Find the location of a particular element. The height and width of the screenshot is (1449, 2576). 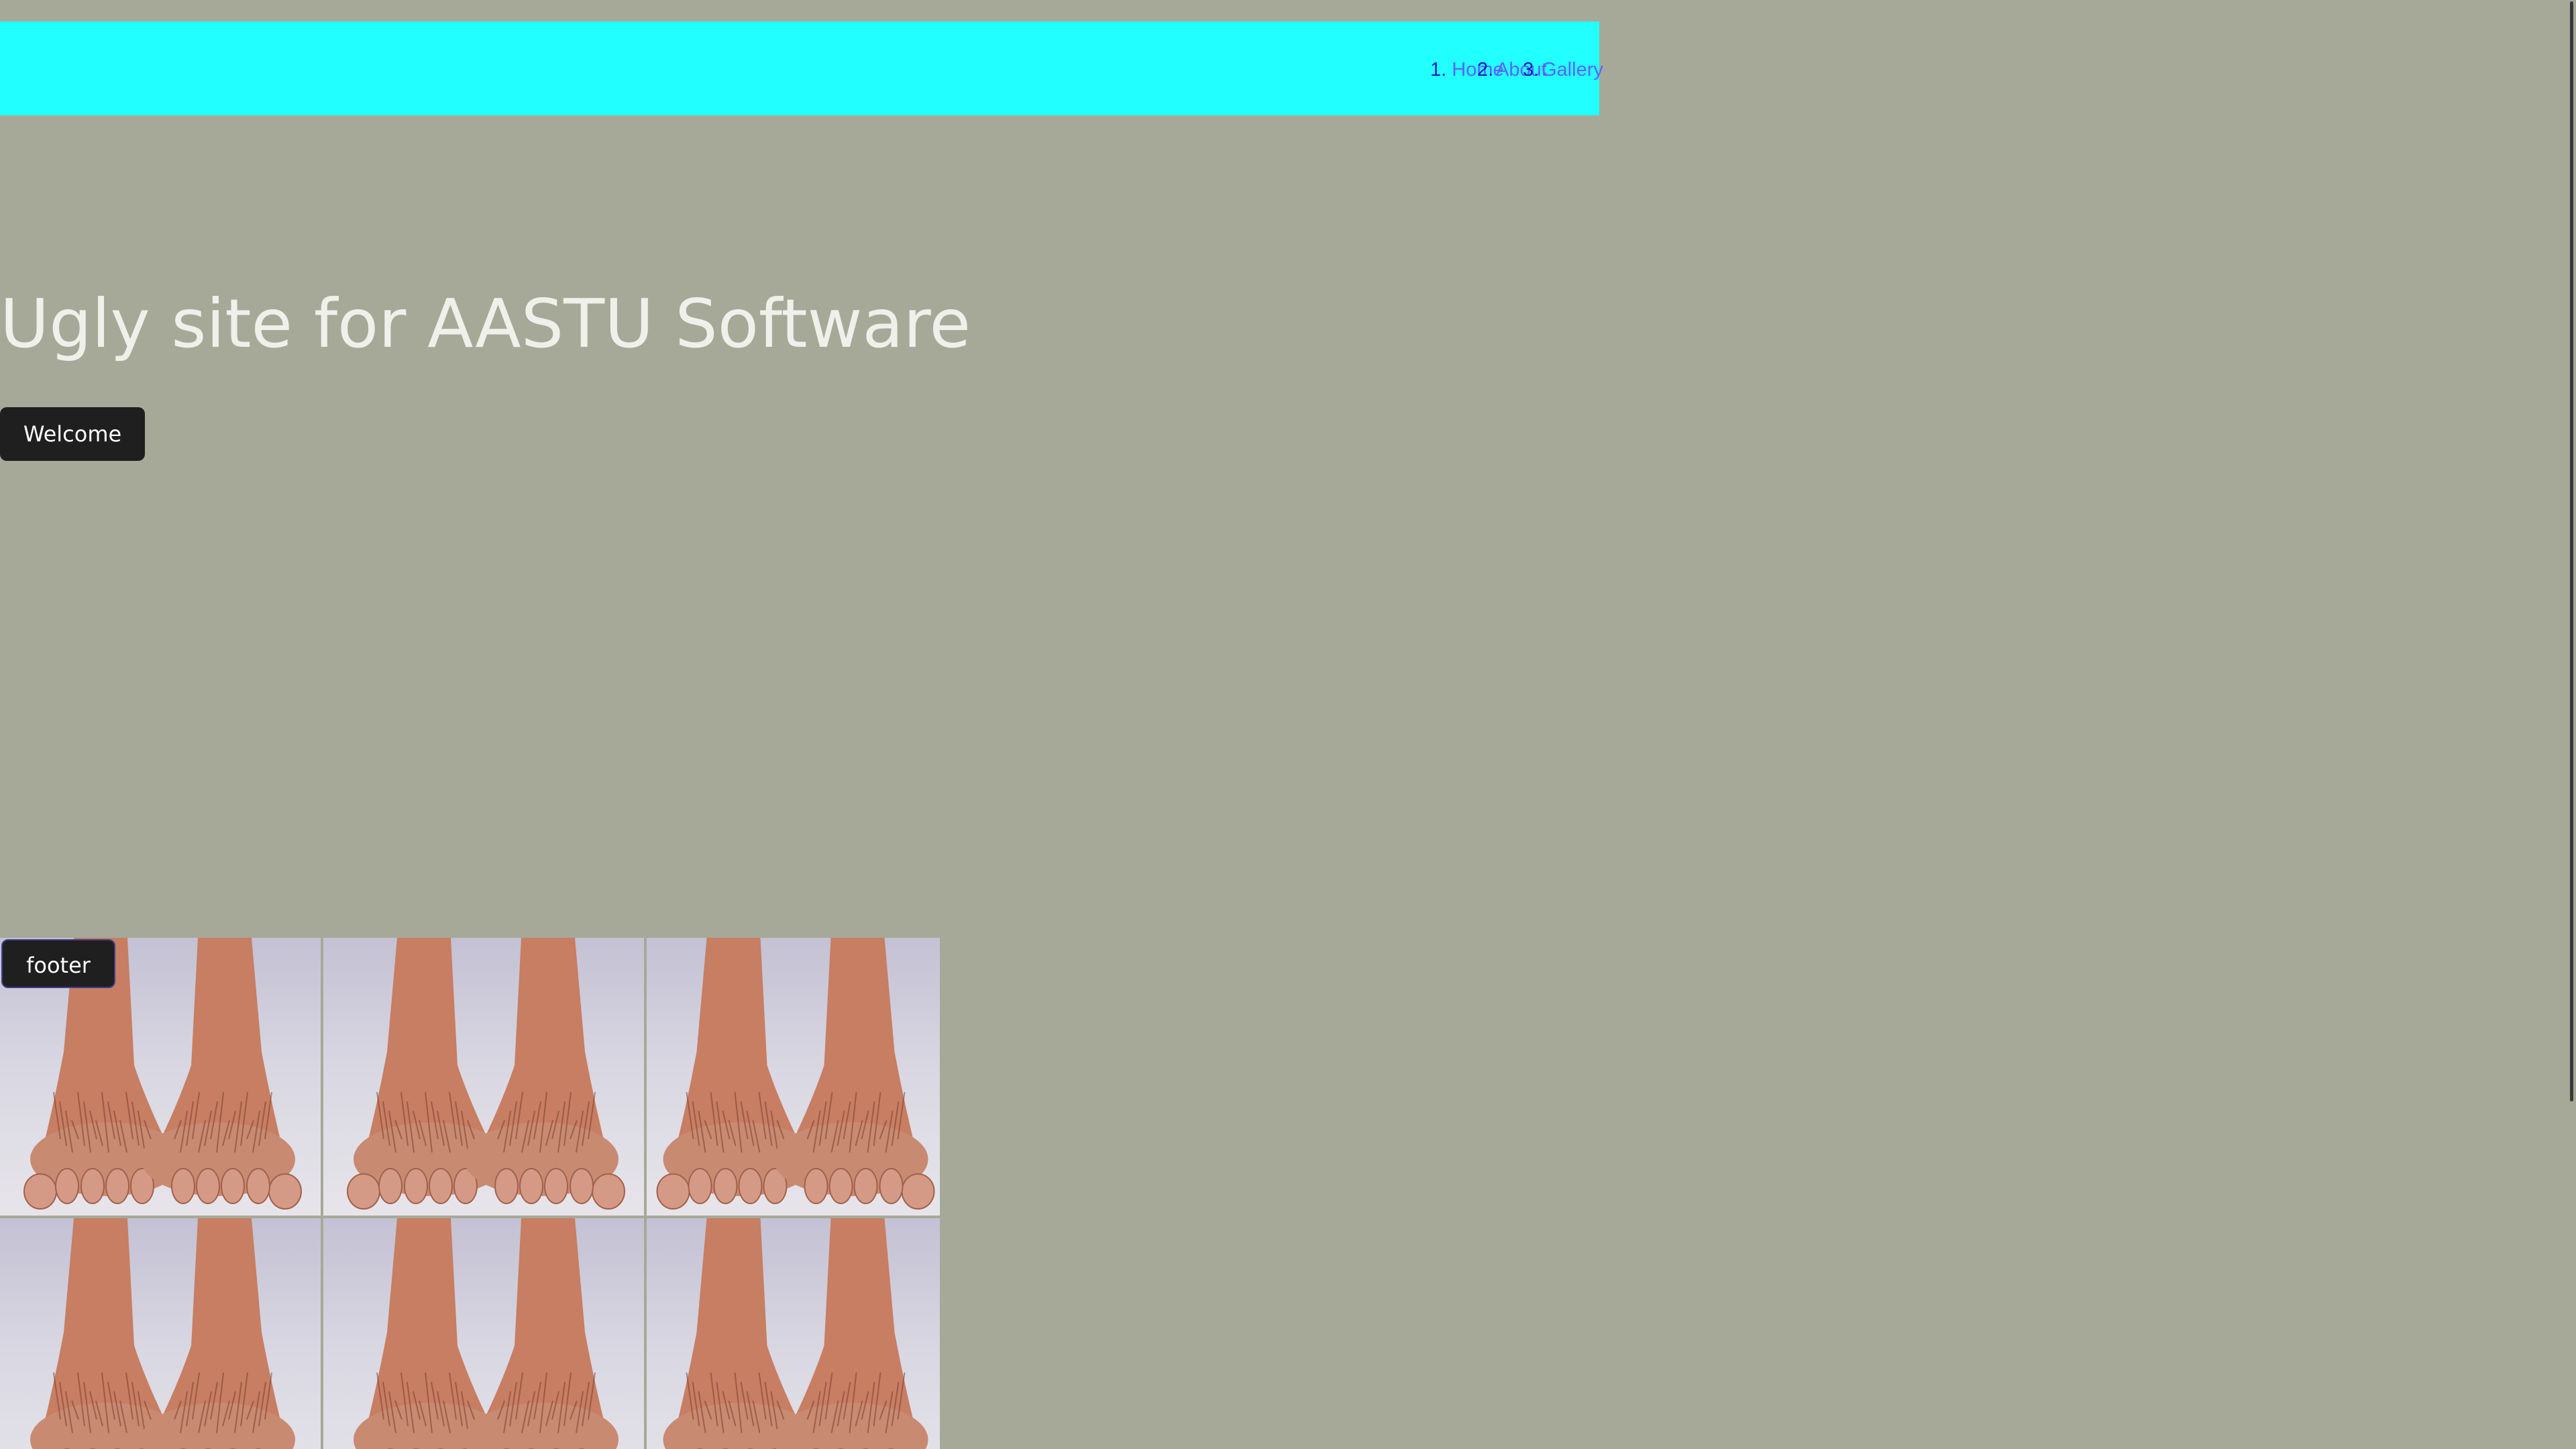

nav-item-gallery-link: Gallery is located at coordinates (1572, 69).